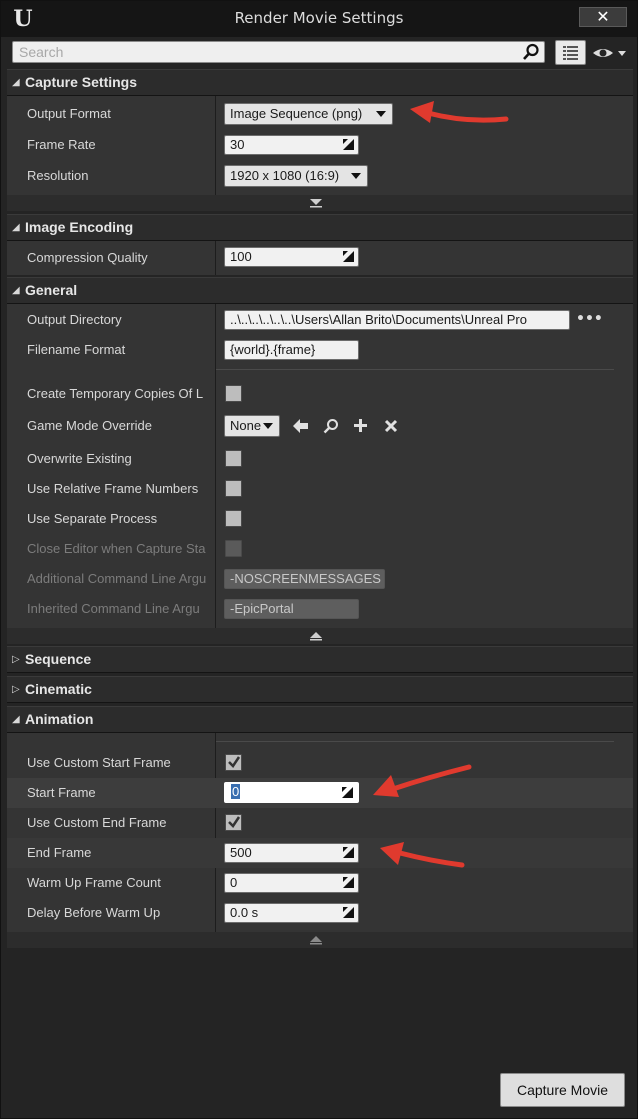 This screenshot has height=1119, width=638. I want to click on filename-format-label: Filename Format, so click(76, 349).